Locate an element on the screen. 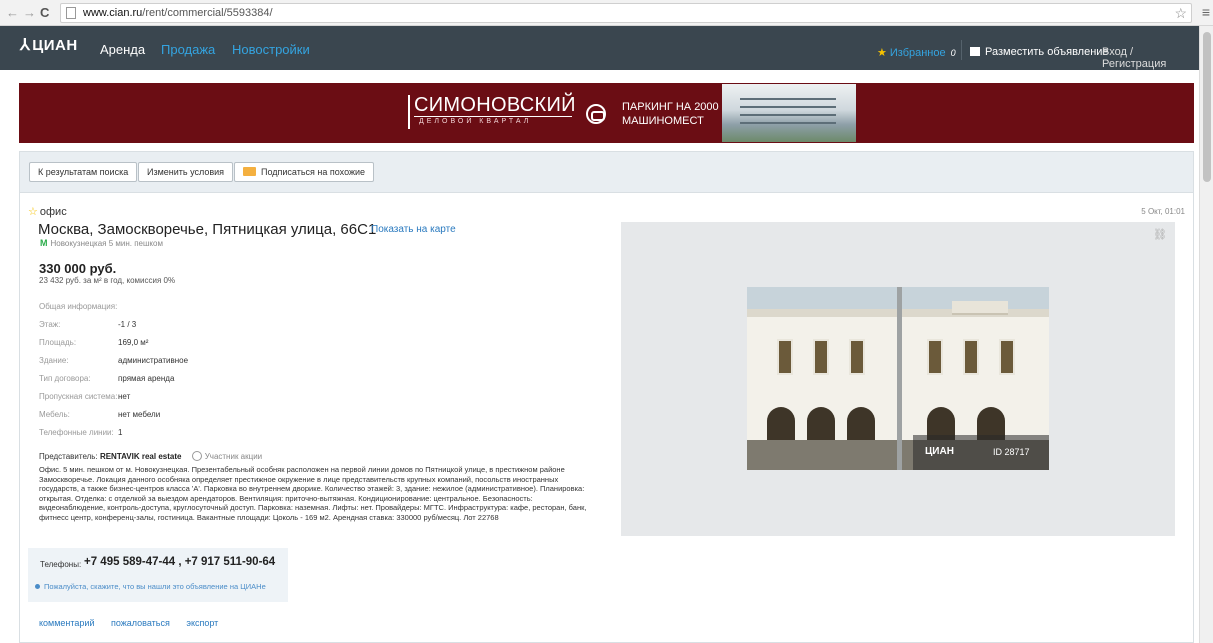 Image resolution: width=1213 pixels, height=643 pixels. url-domain: www.cian.ru is located at coordinates (113, 13).